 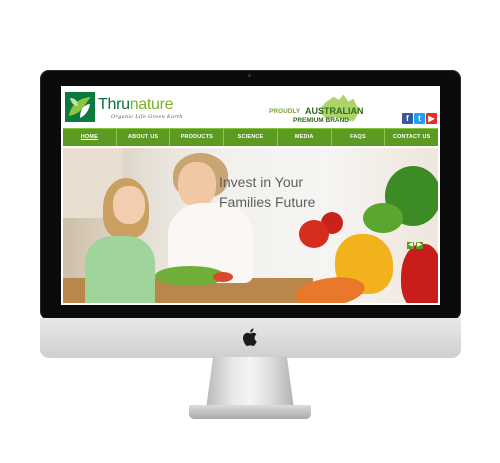 I want to click on hero-herb-leaf, so click(x=383, y=218).